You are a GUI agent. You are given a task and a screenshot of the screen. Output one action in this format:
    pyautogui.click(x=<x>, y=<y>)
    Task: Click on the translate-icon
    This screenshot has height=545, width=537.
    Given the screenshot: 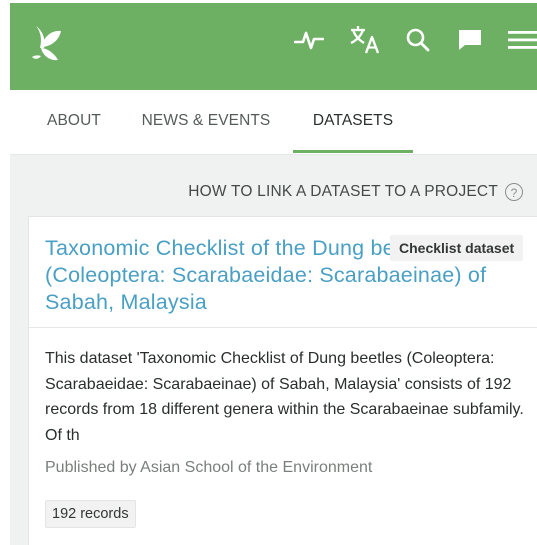 What is the action you would take?
    pyautogui.click(x=365, y=40)
    